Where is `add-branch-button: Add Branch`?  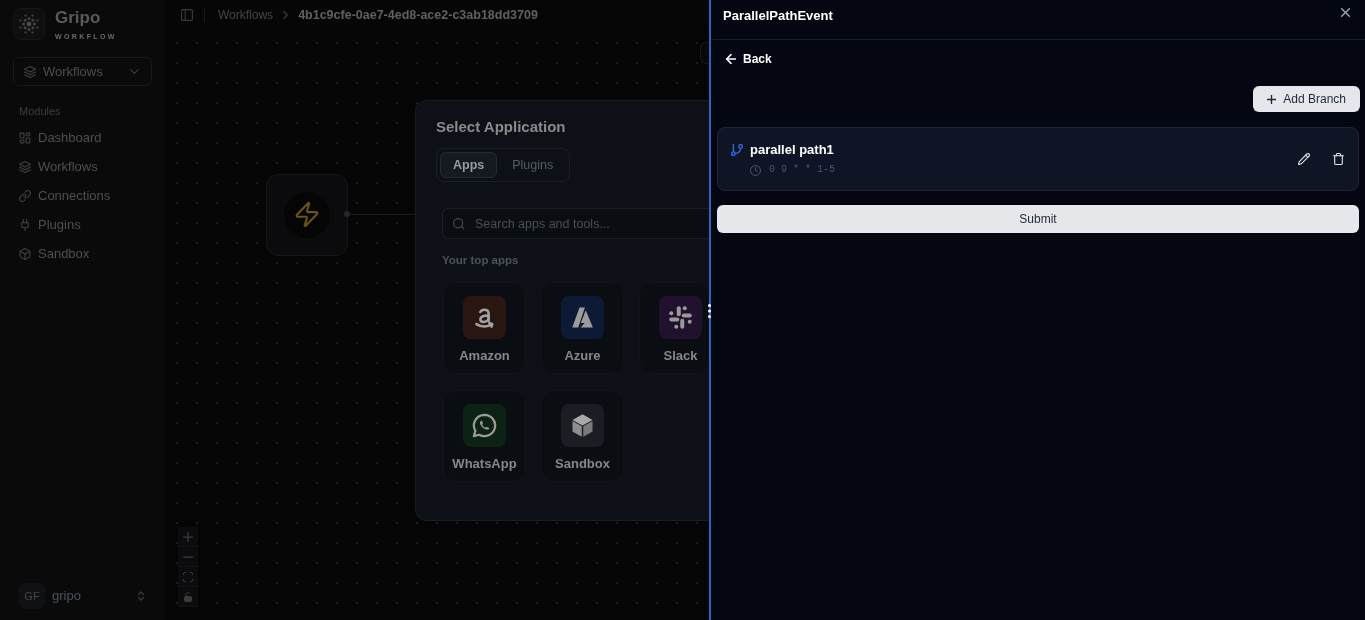
add-branch-button: Add Branch is located at coordinates (1306, 99).